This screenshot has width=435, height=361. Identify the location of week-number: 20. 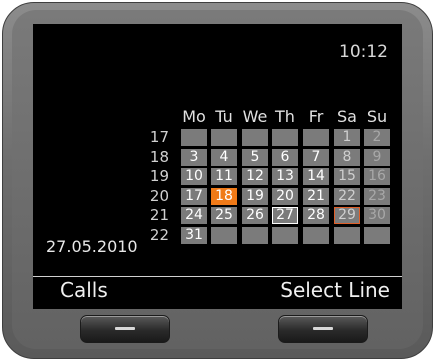
(159, 196).